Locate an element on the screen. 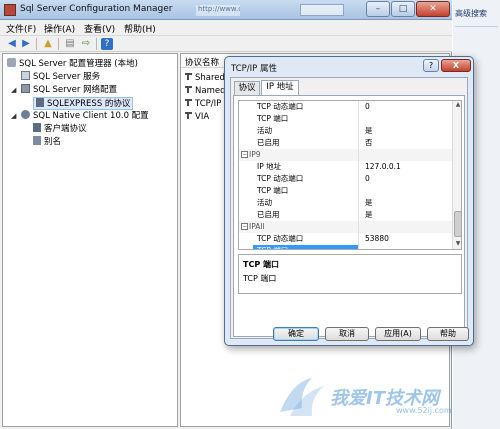  native-client-icon is located at coordinates (25, 114).